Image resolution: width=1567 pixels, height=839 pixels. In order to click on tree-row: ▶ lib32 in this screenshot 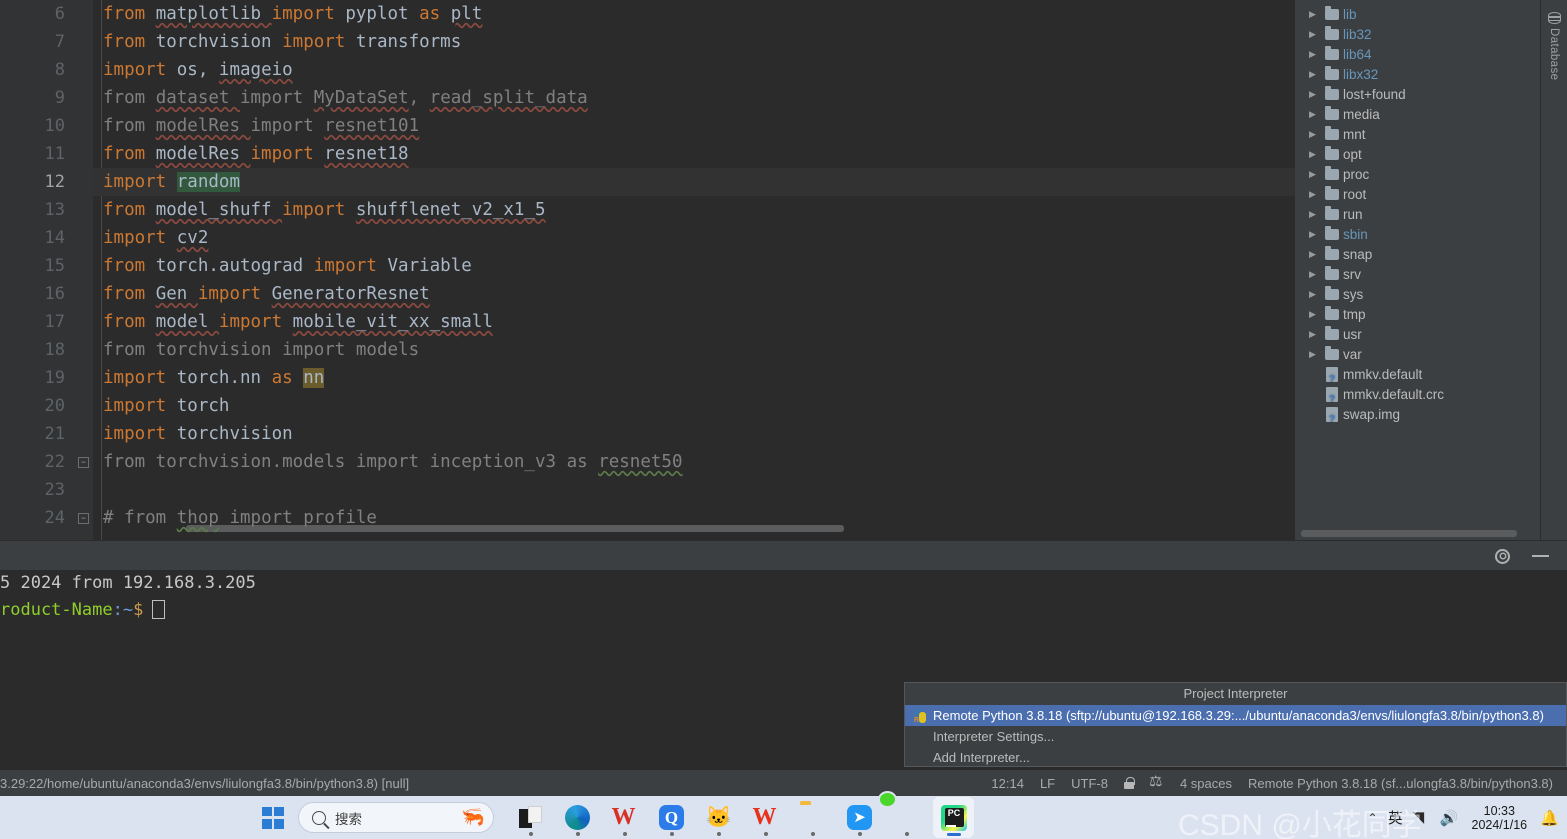, I will do `click(1417, 34)`.